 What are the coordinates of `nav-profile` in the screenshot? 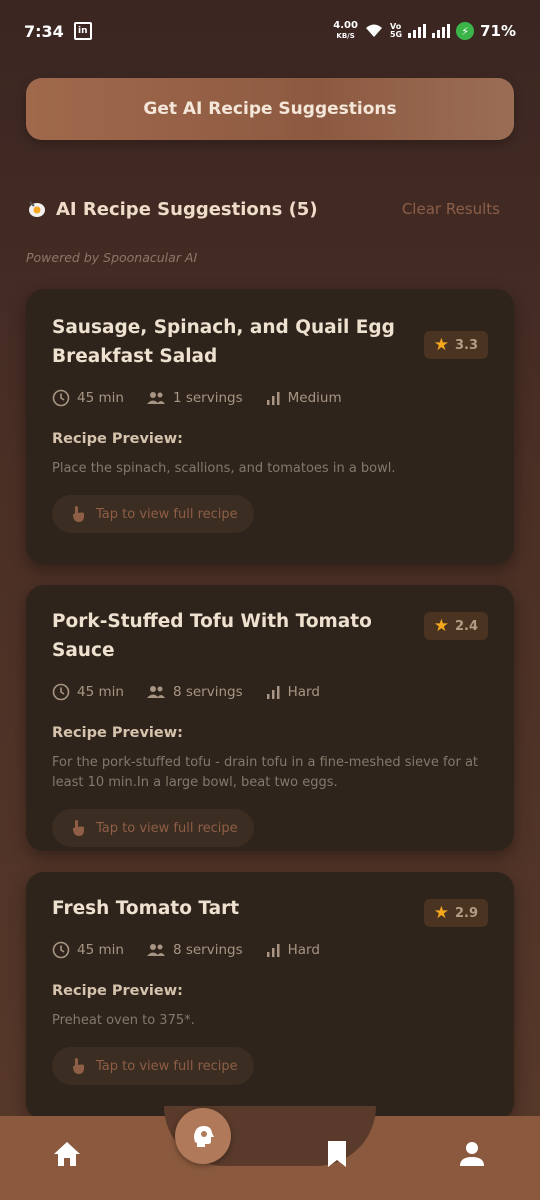 It's located at (472, 1154).